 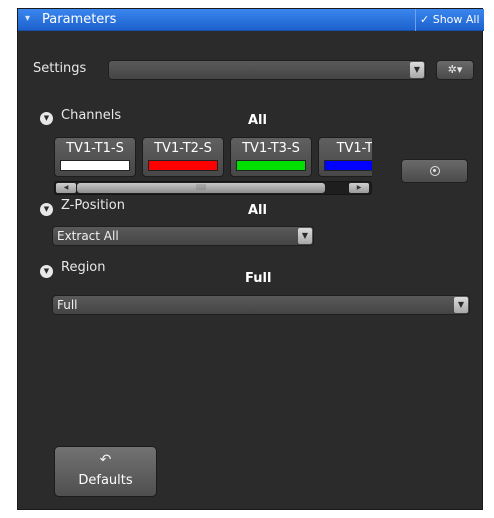 What do you see at coordinates (105, 471) in the screenshot?
I see `defaults-button: ↶ Defaults` at bounding box center [105, 471].